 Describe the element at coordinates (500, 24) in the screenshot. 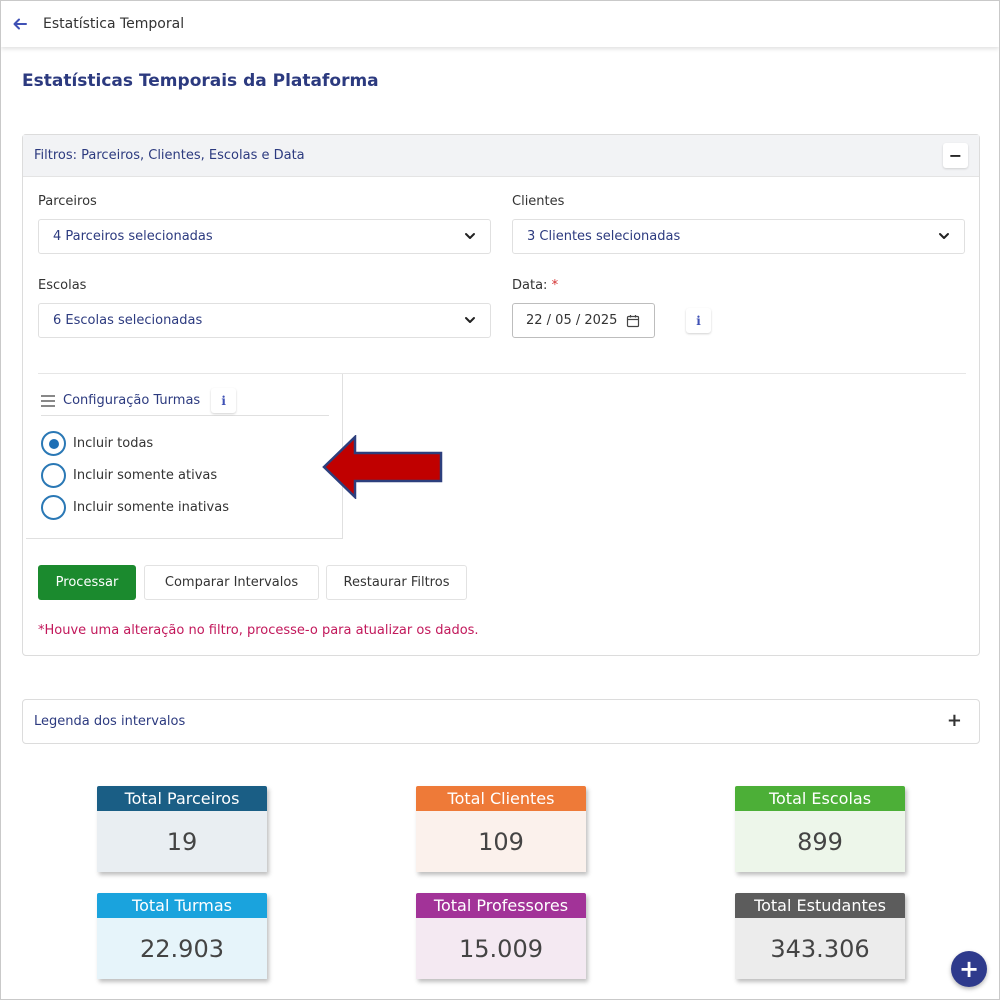

I see `top-bar: Estatística Temporal` at that location.